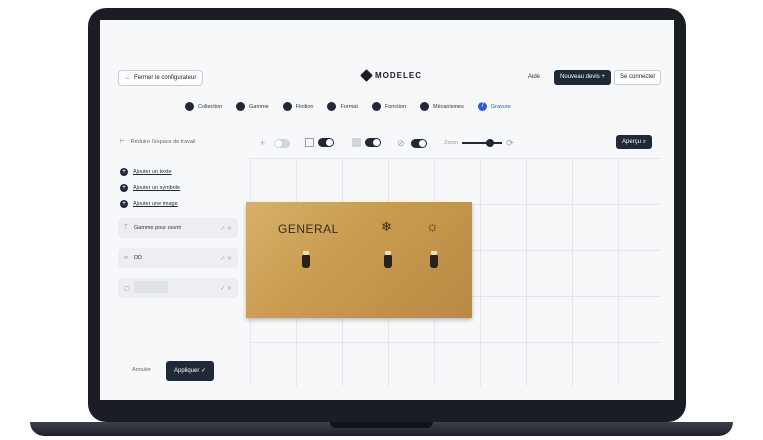  I want to click on step-label: Mécanismes, so click(448, 106).